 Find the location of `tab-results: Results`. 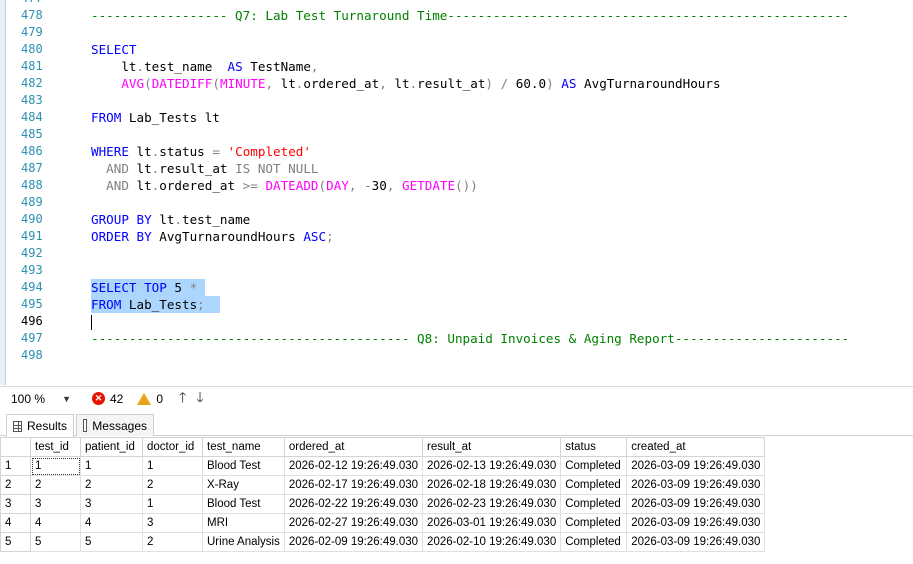

tab-results: Results is located at coordinates (40, 425).